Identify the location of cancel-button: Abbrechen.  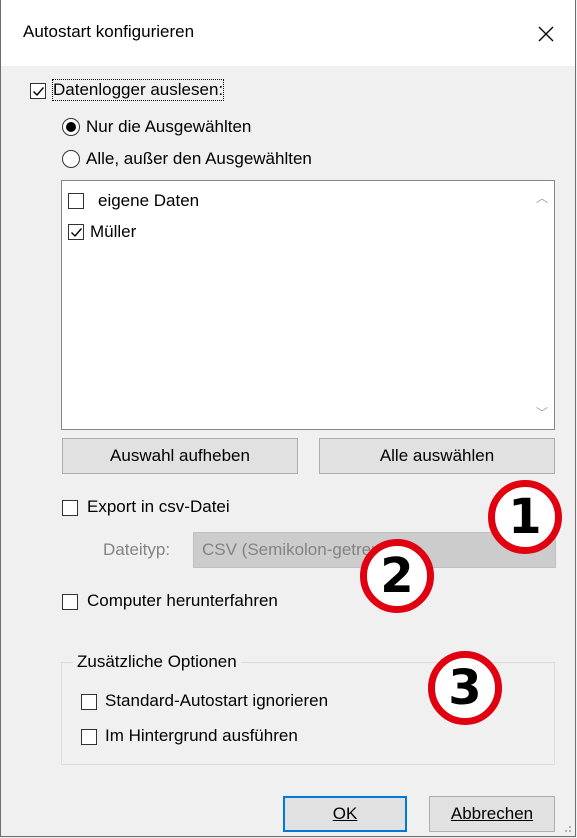
(492, 814).